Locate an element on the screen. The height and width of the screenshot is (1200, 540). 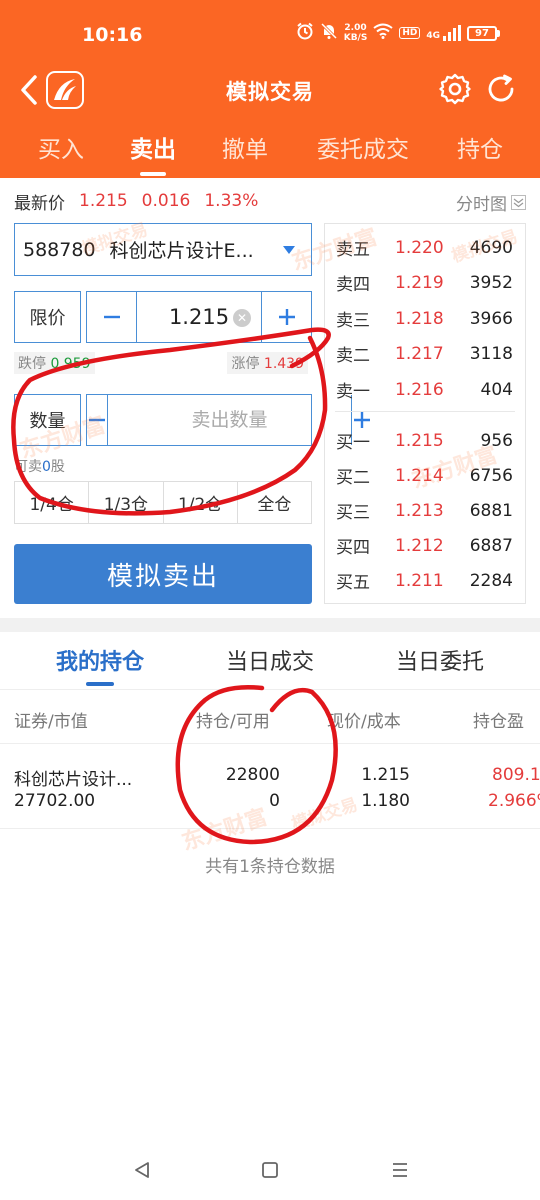
ratio-quarter-button: 1/4仓 is located at coordinates (52, 502).